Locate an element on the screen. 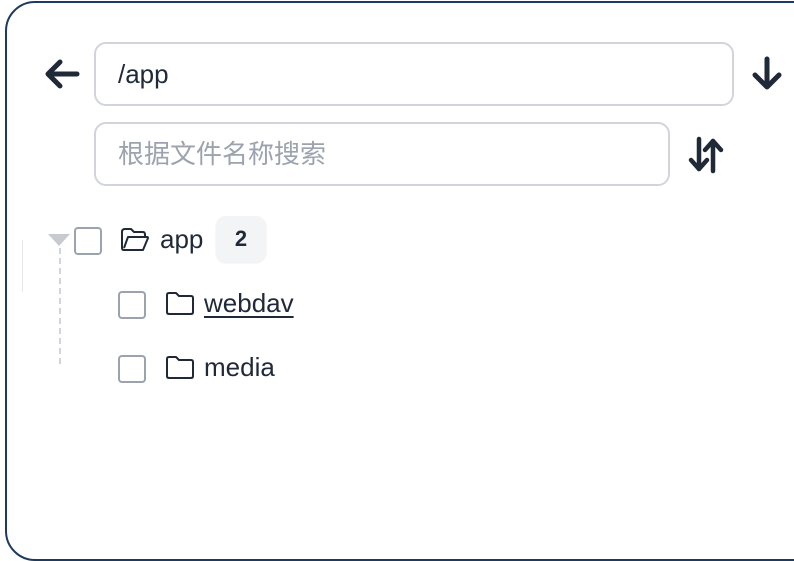  media-checkbox is located at coordinates (132, 369).